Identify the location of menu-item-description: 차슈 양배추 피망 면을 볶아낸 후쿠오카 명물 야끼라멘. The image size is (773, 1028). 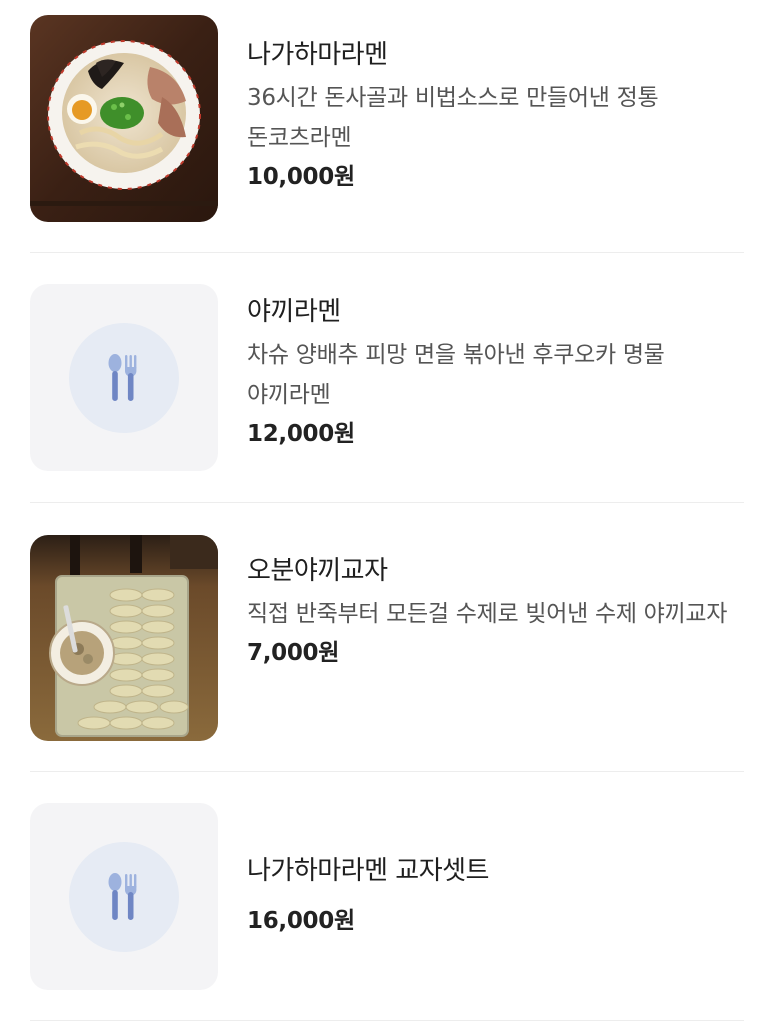
(456, 375).